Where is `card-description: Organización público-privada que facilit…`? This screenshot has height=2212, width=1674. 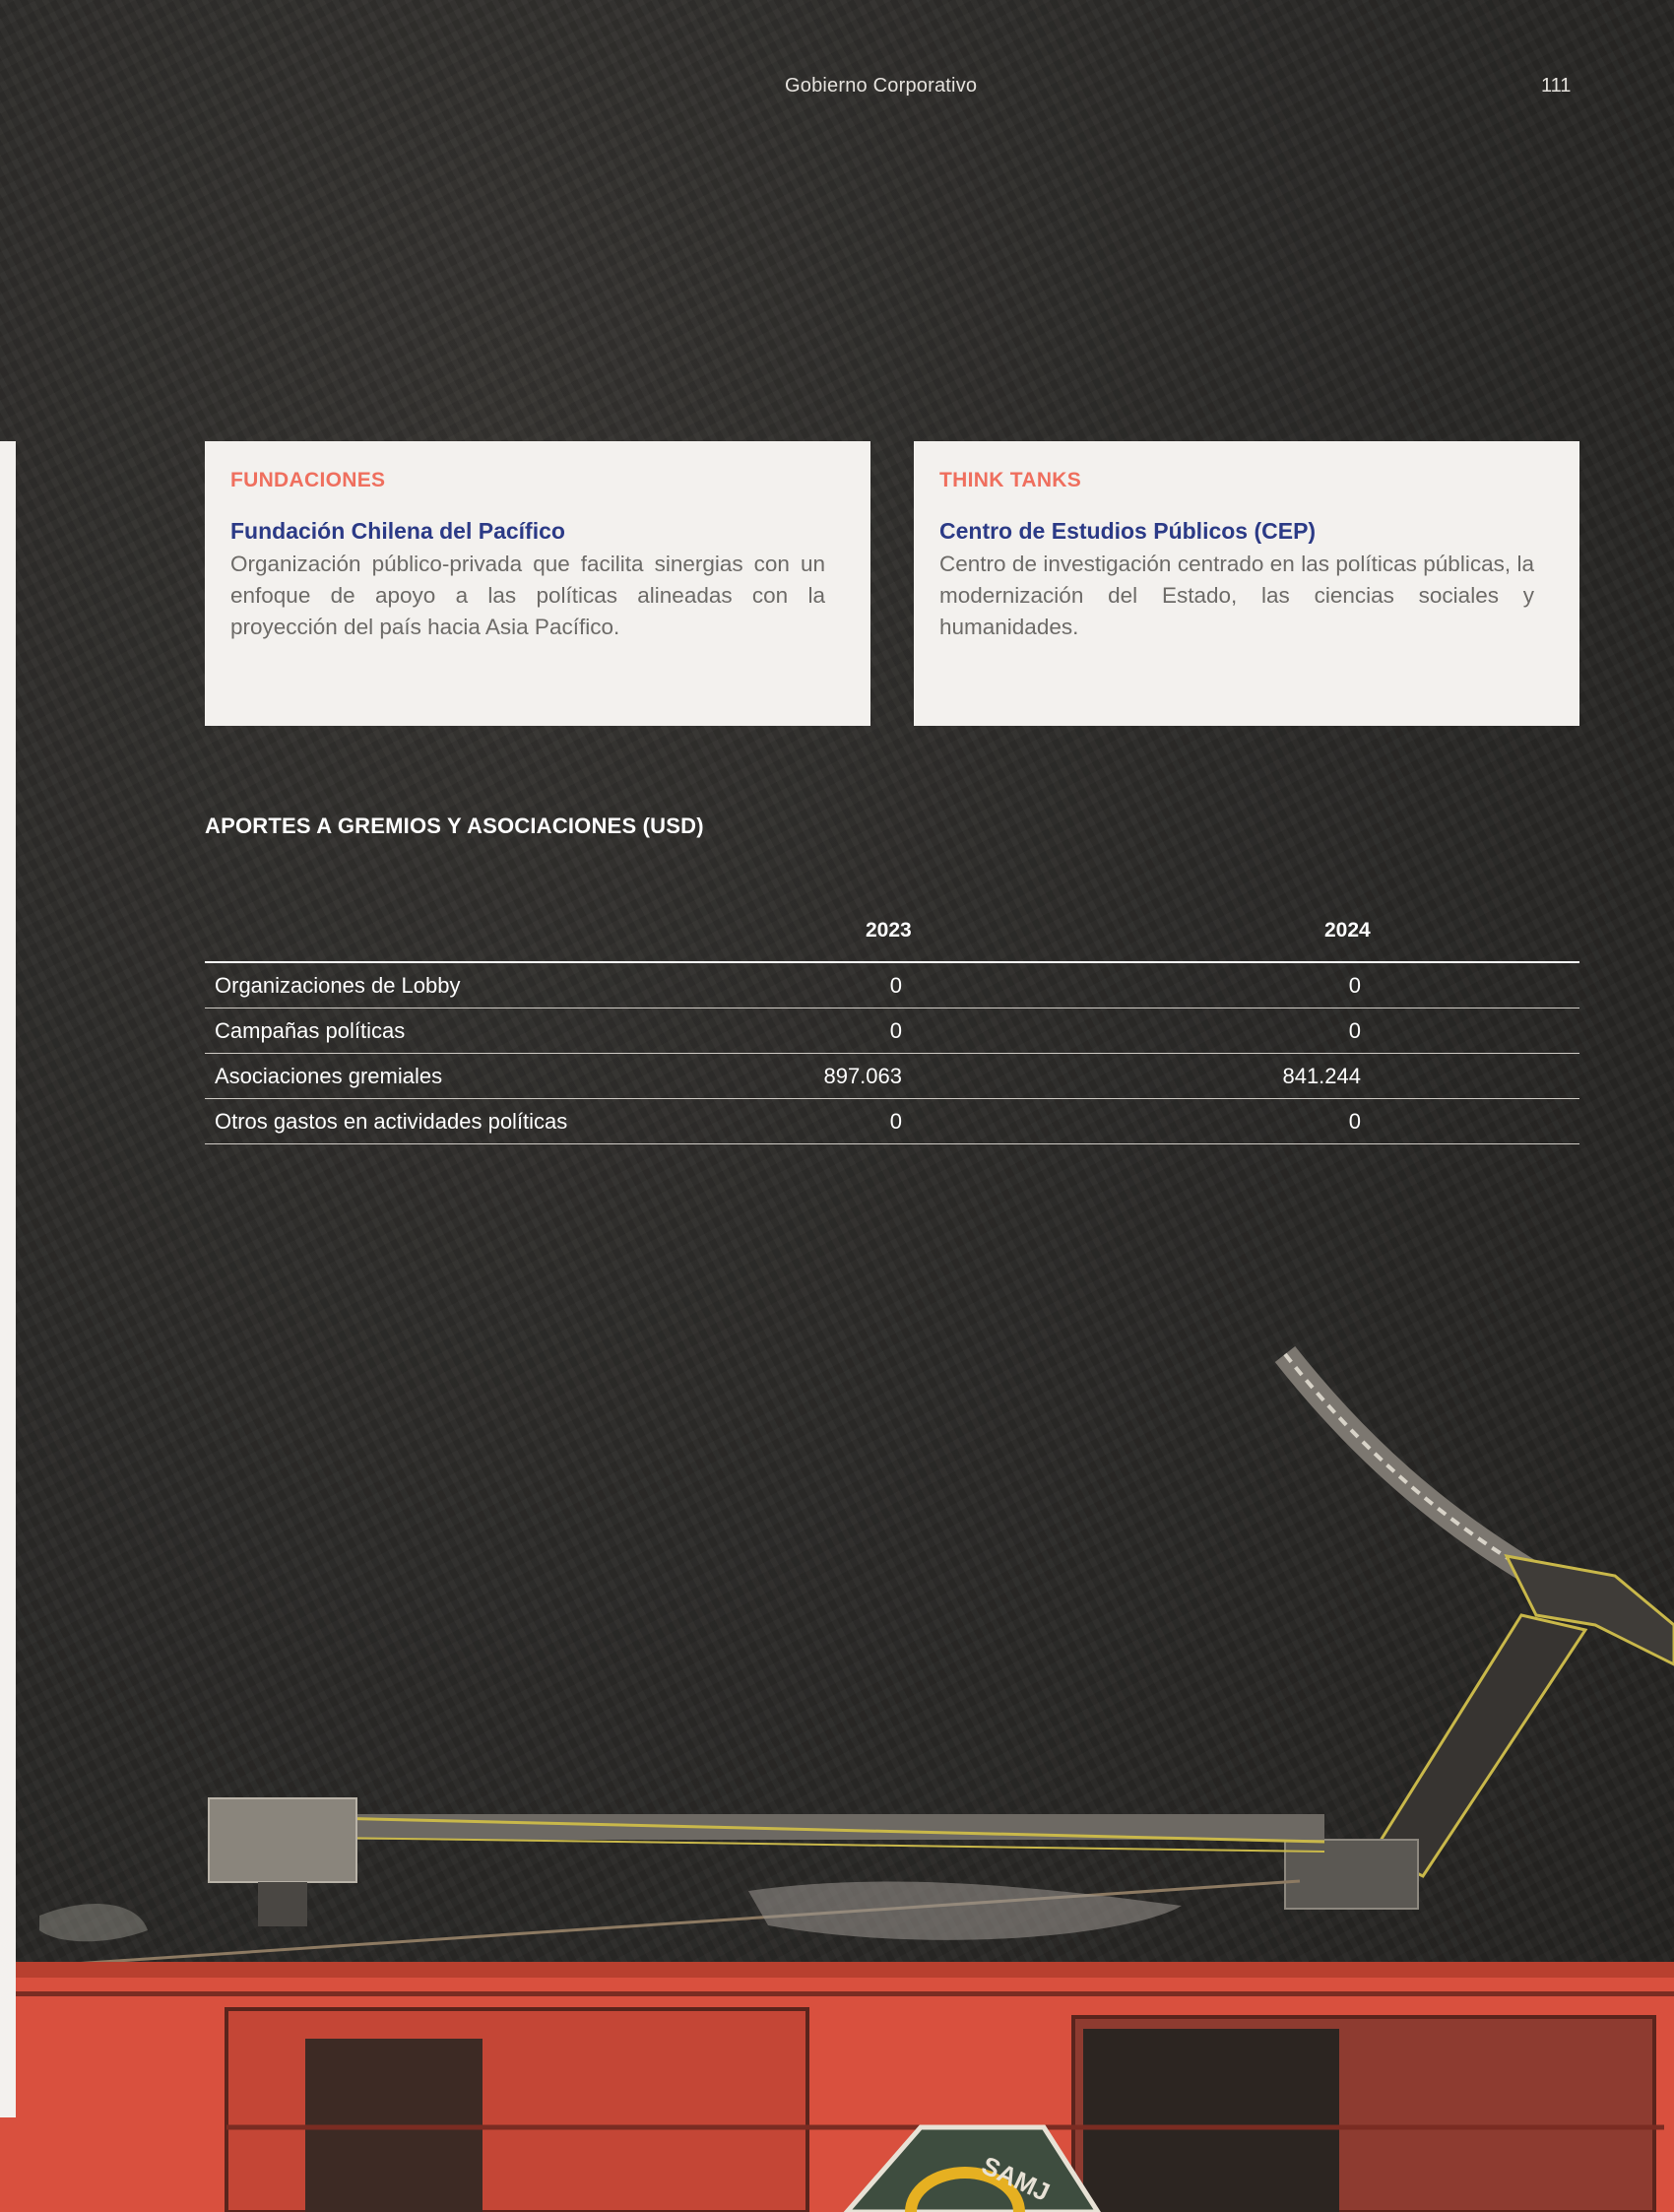
card-description: Organización público-privada que facilit… is located at coordinates (527, 595).